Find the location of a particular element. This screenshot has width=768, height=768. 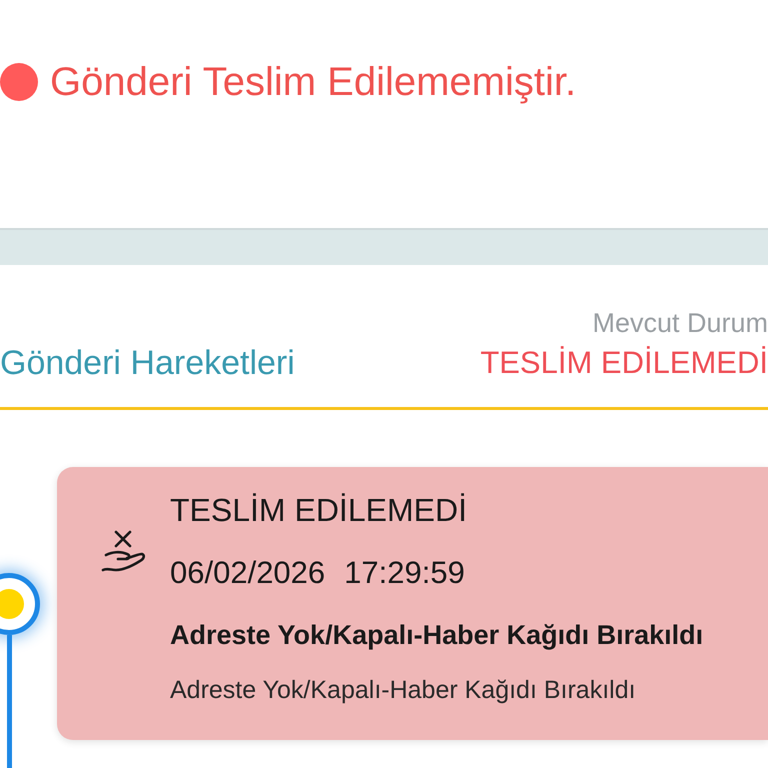

current-status: TESLİM EDİLEMEDİ is located at coordinates (624, 363).